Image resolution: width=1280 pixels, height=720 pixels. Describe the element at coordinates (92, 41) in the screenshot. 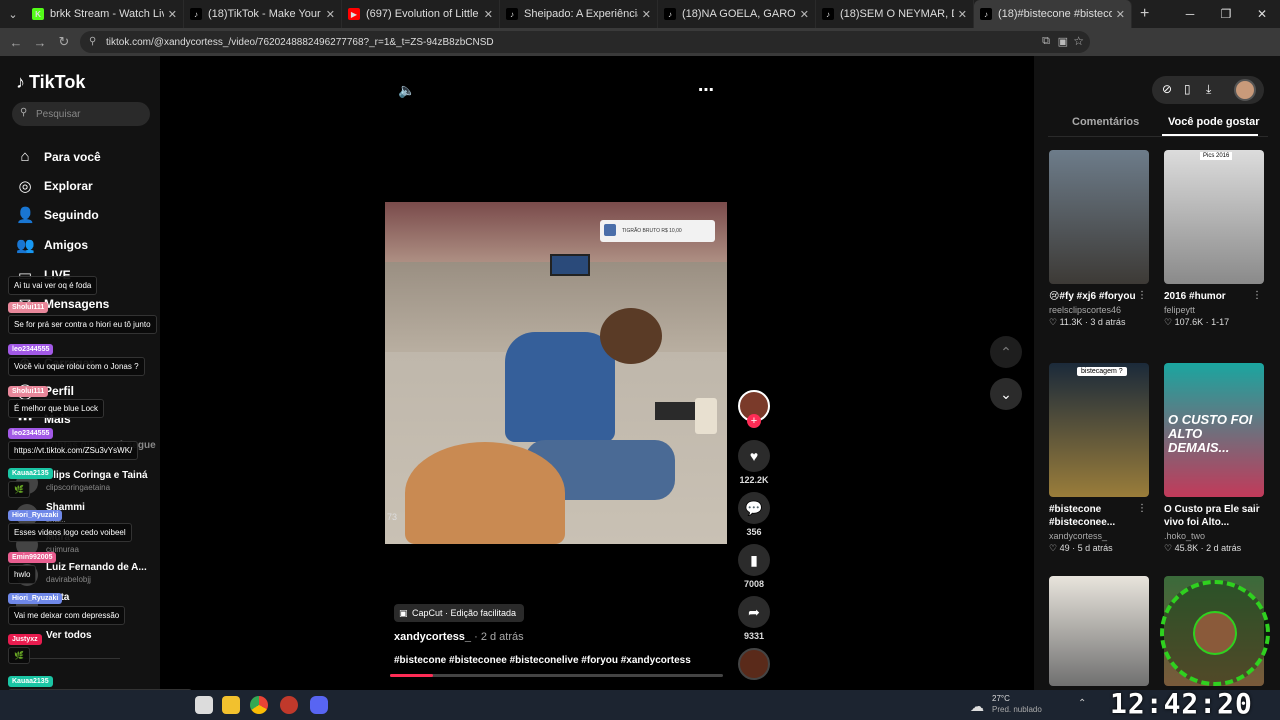

I see `site-info-icon: ⚲` at that location.